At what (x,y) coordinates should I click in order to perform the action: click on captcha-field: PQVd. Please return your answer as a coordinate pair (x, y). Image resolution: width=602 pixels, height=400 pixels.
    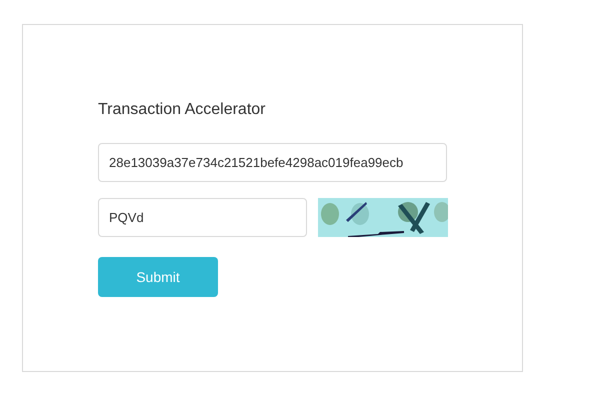
    Looking at the image, I should click on (202, 217).